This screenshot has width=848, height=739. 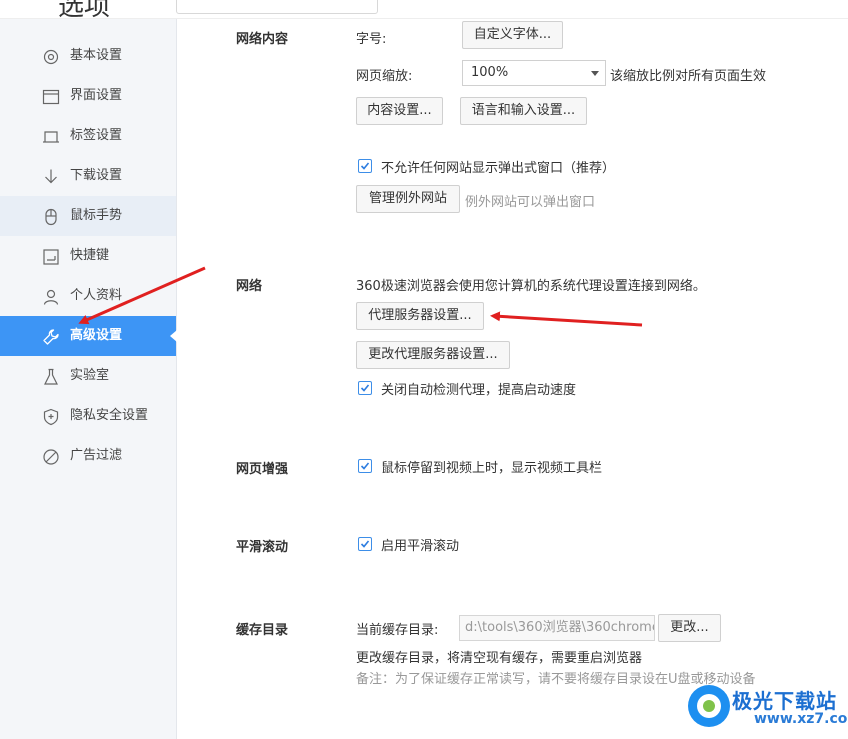 What do you see at coordinates (84, 9) in the screenshot?
I see `page-title: 选项` at bounding box center [84, 9].